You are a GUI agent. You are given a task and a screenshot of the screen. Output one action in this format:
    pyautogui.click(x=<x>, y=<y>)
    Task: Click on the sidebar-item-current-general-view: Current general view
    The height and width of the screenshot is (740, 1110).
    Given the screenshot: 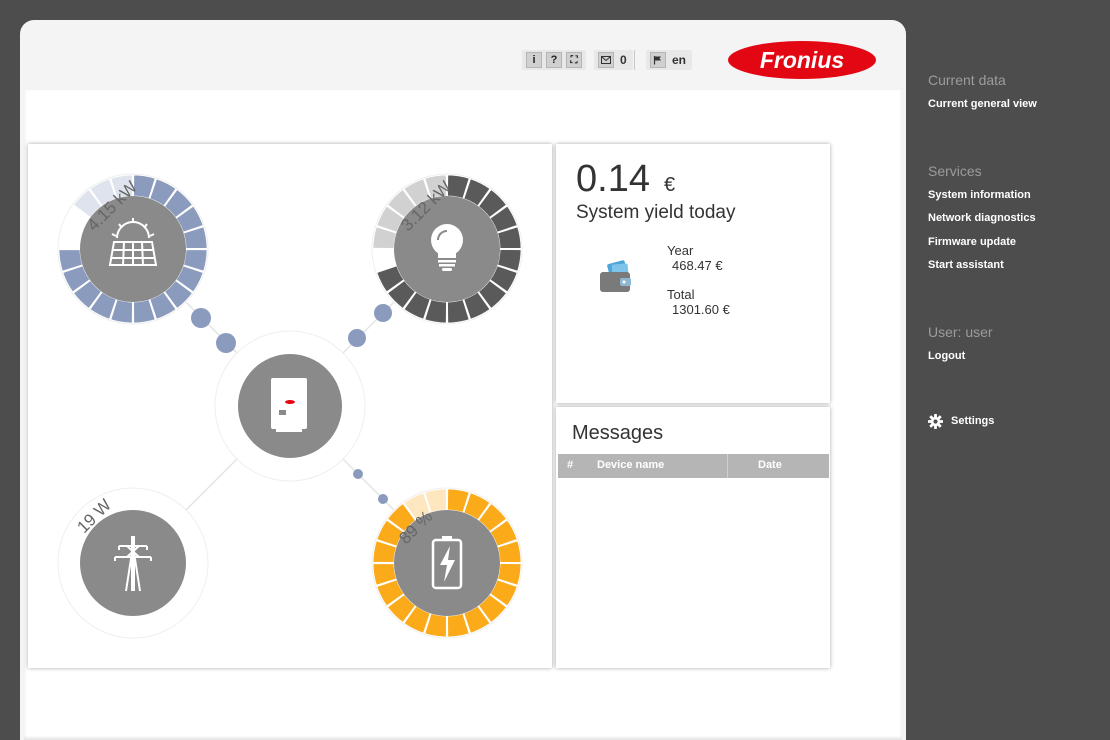 What is the action you would take?
    pyautogui.click(x=982, y=104)
    